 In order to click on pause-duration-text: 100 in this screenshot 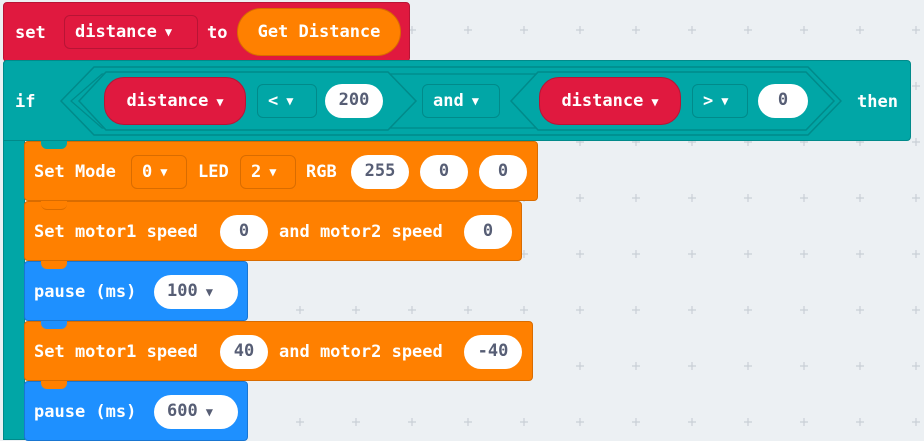, I will do `click(182, 291)`.